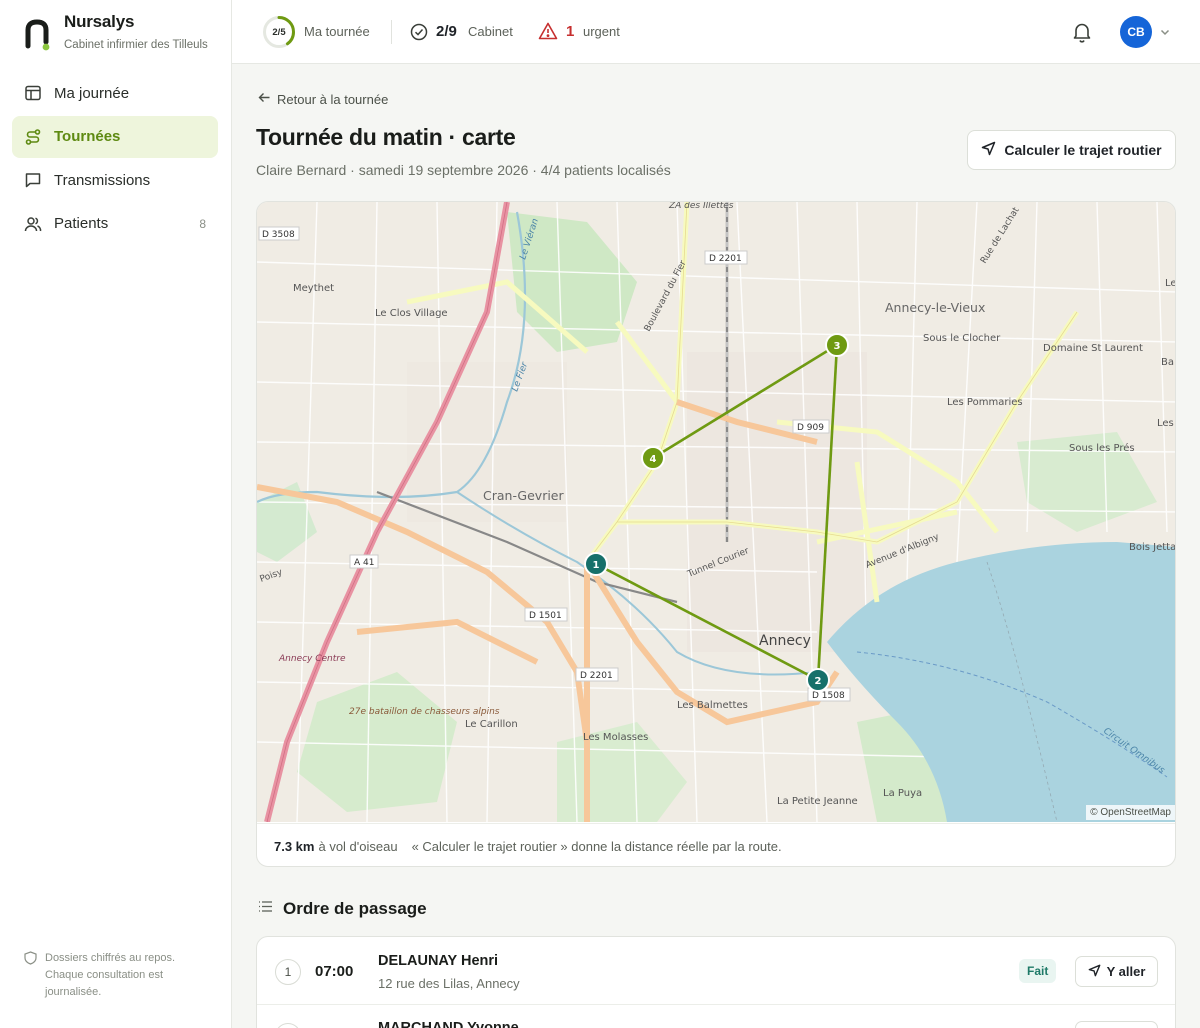  I want to click on svg-text: D 3508, so click(278, 235).